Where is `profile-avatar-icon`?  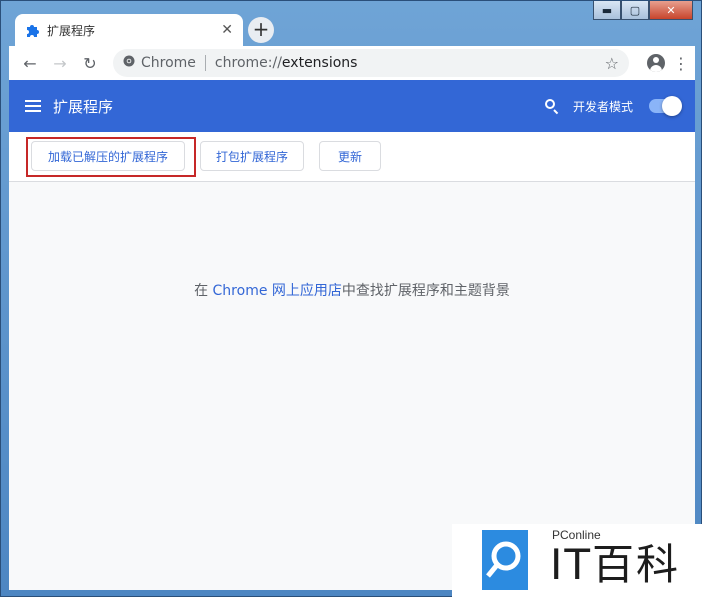 profile-avatar-icon is located at coordinates (656, 63).